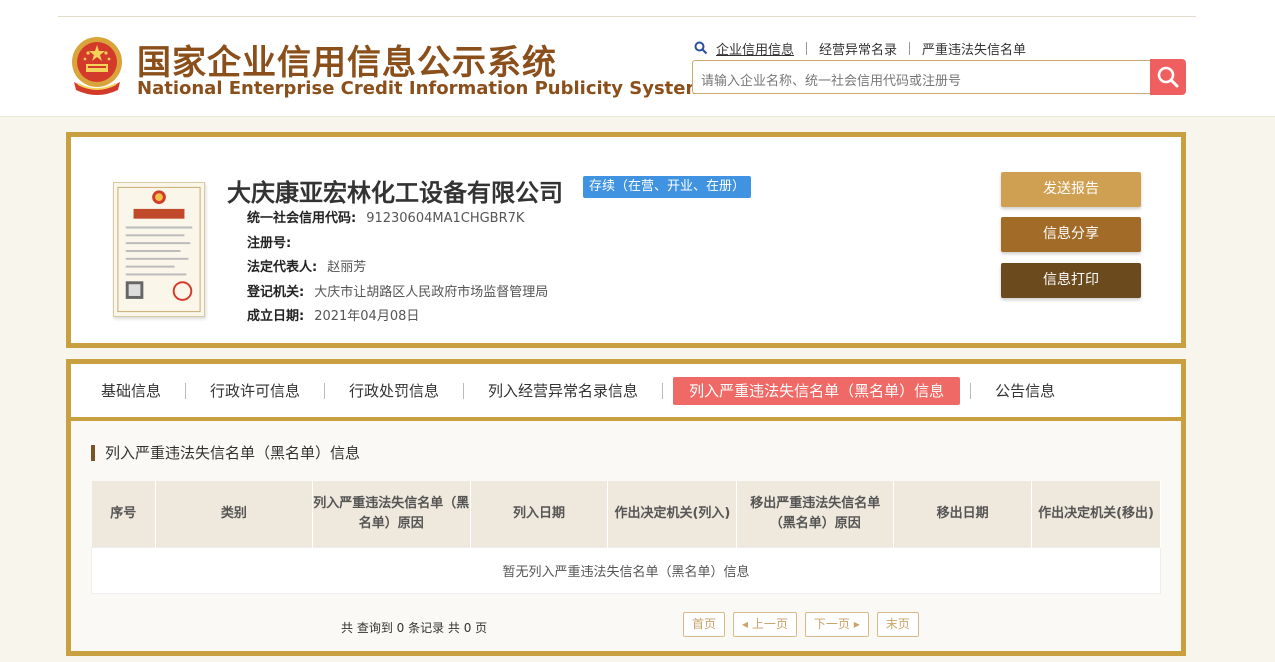  I want to click on chevron-left-icon: ◂, so click(747, 624).